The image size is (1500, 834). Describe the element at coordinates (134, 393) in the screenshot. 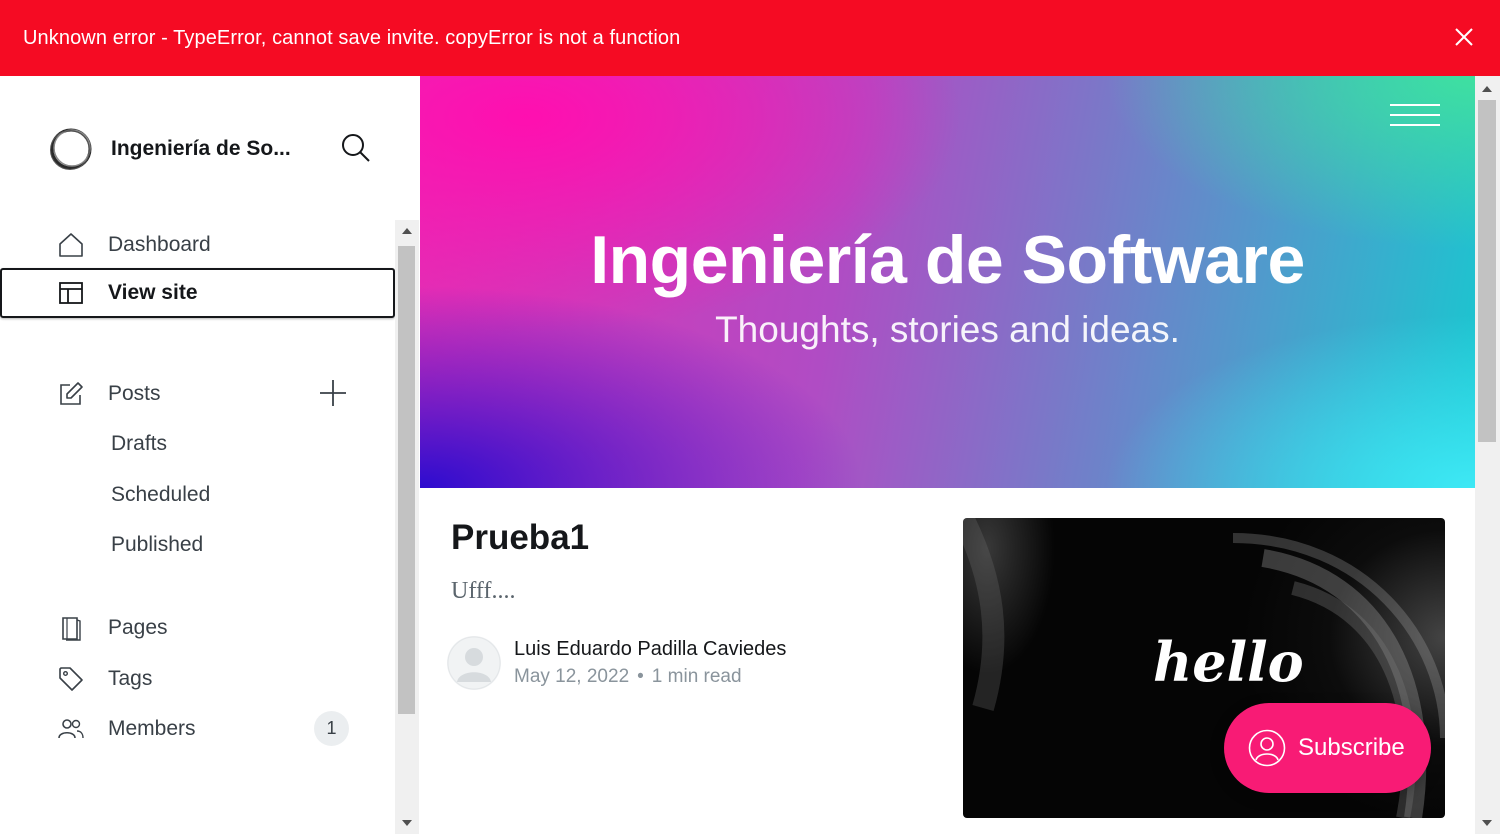

I see `sidebar-item-label: Posts` at that location.